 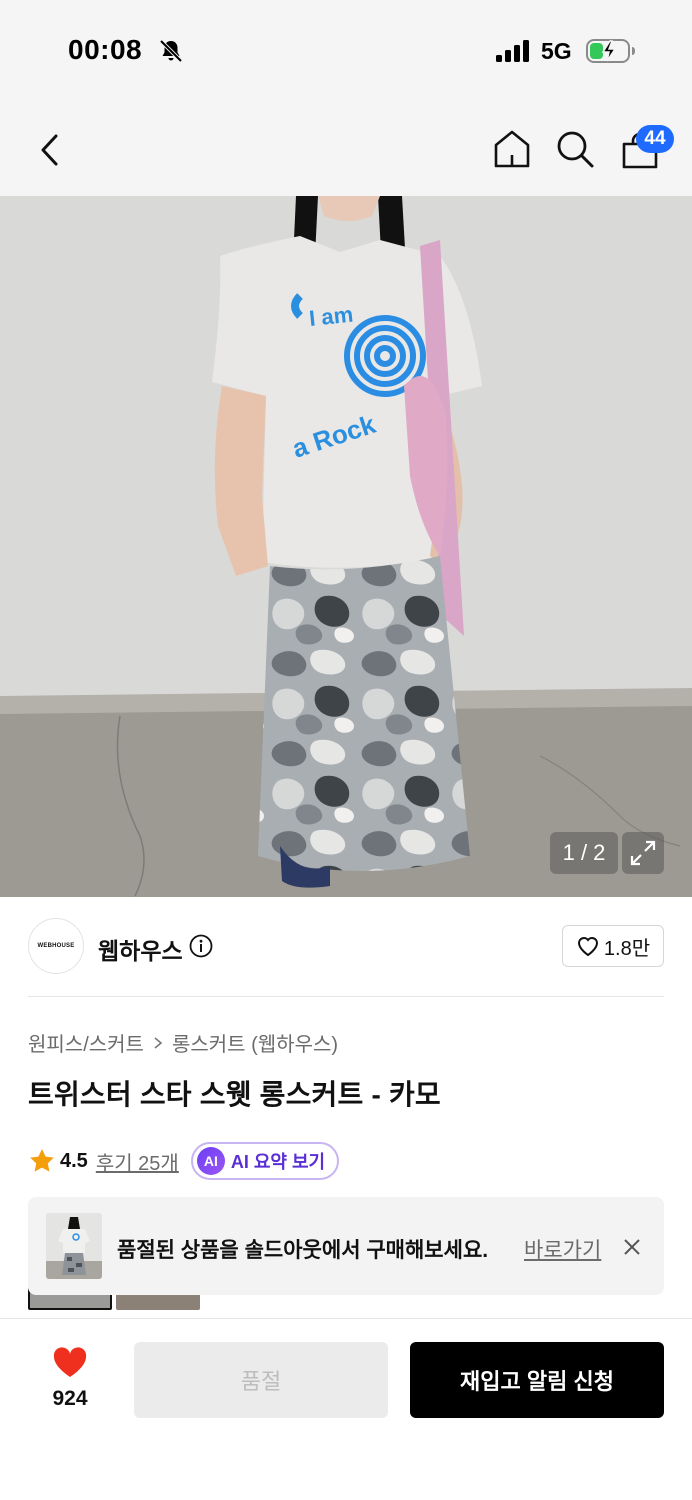 I want to click on info-icon, so click(x=201, y=946).